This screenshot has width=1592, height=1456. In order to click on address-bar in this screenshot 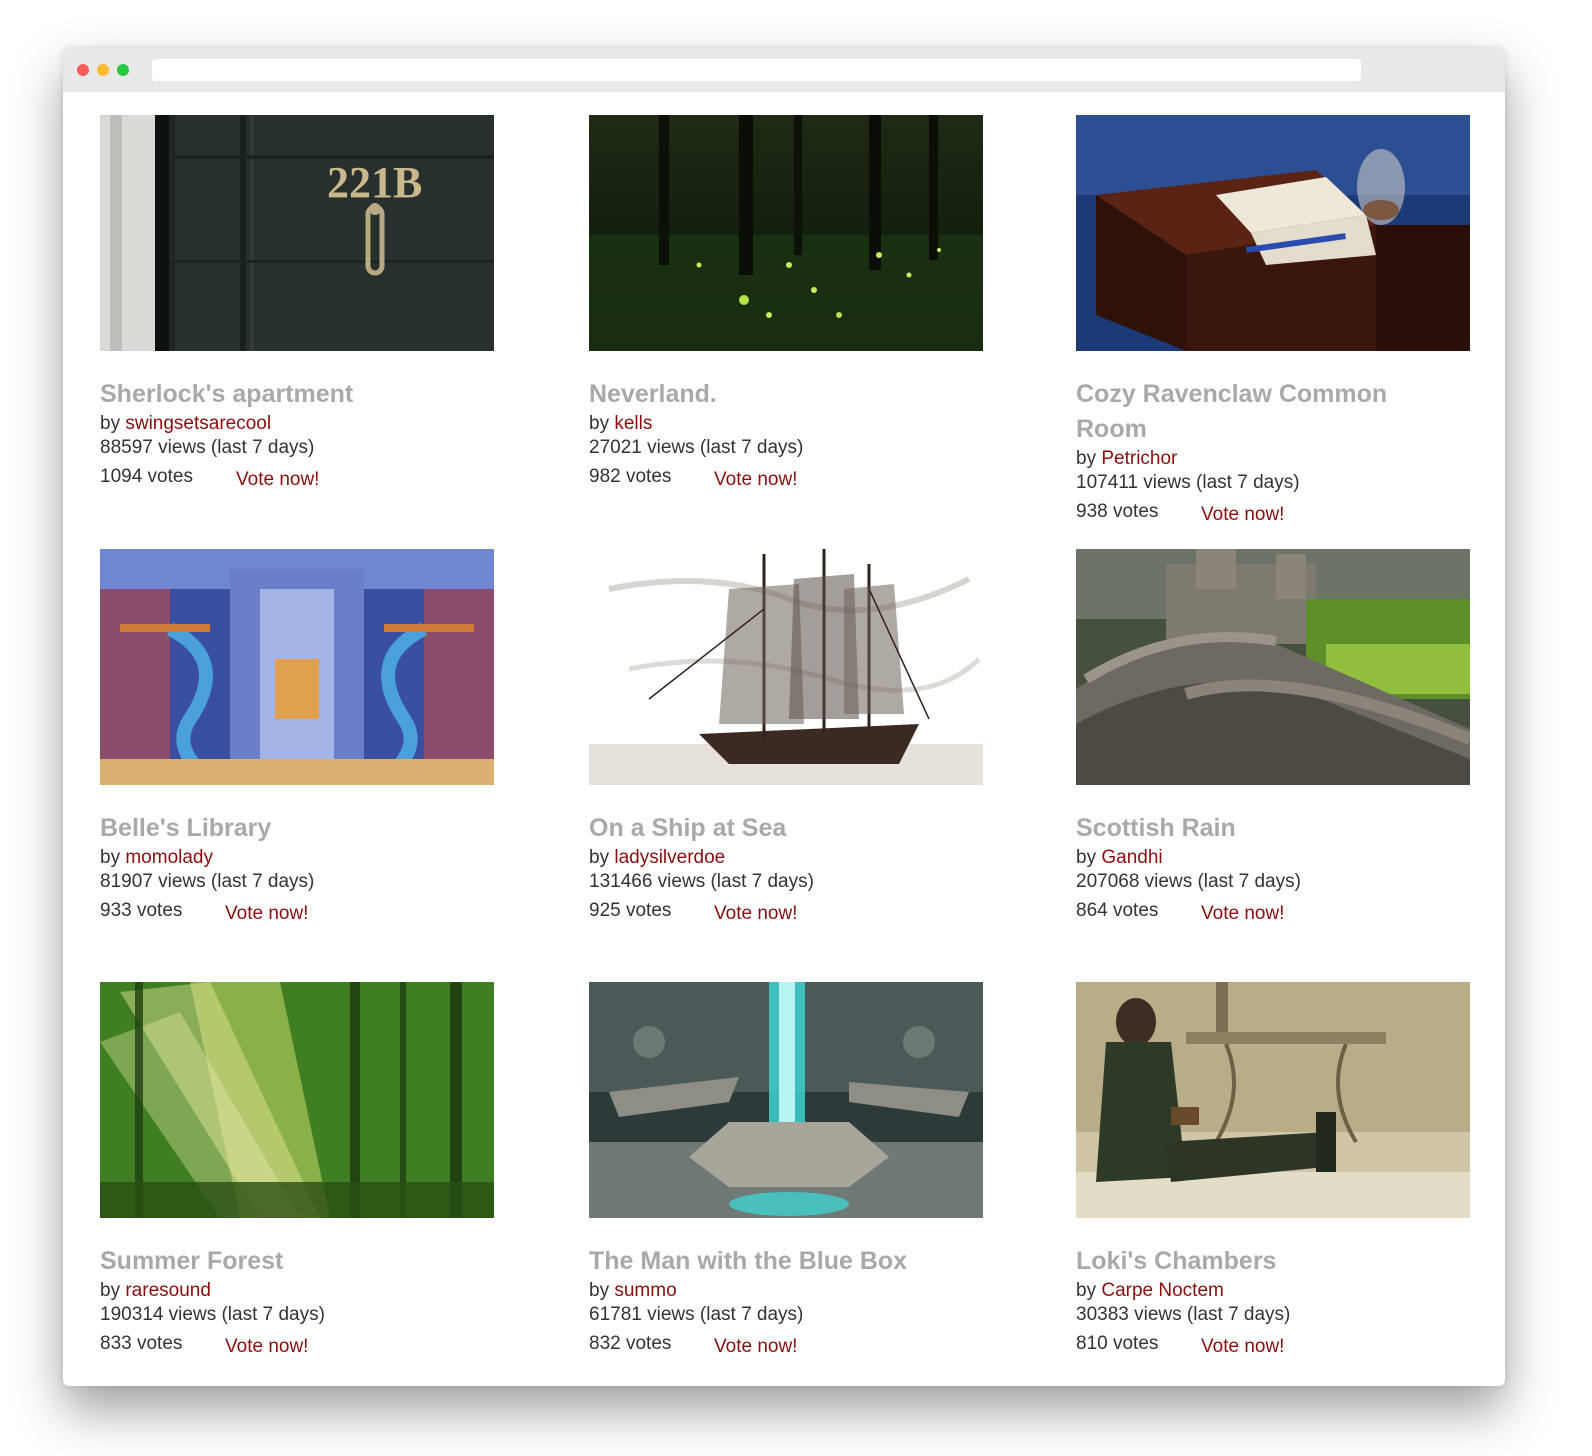, I will do `click(756, 70)`.